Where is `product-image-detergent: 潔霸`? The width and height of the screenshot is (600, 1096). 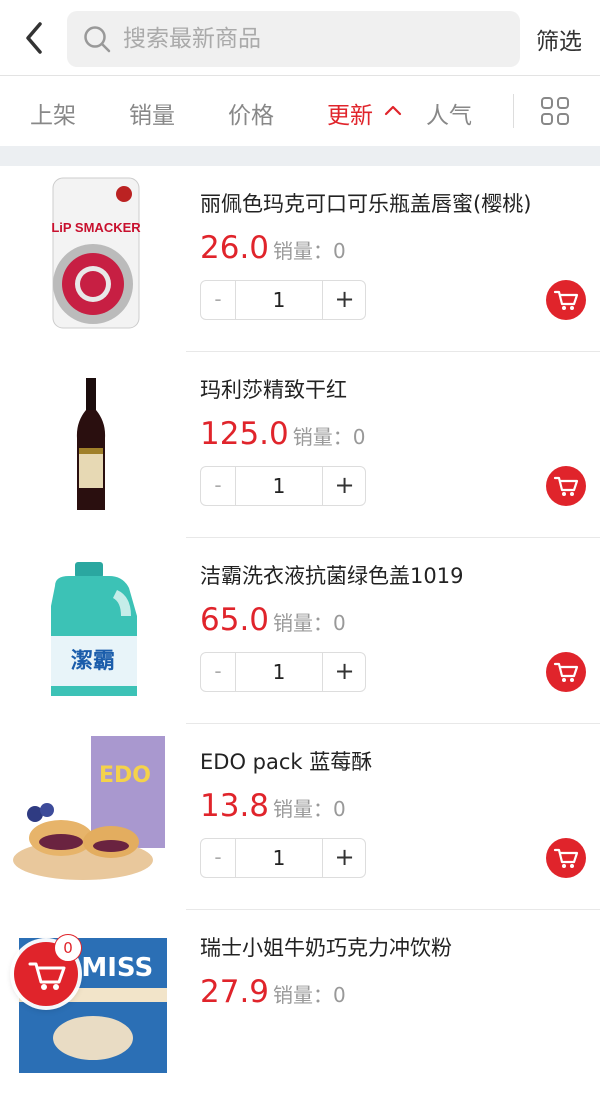 product-image-detergent: 潔霸 is located at coordinates (90, 623).